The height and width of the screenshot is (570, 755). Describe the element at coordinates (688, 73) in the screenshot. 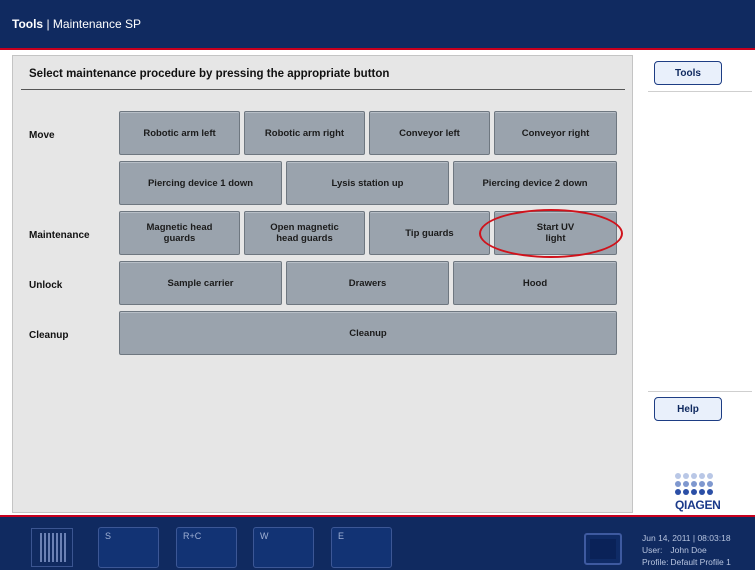

I see `tools-button: Tools` at that location.